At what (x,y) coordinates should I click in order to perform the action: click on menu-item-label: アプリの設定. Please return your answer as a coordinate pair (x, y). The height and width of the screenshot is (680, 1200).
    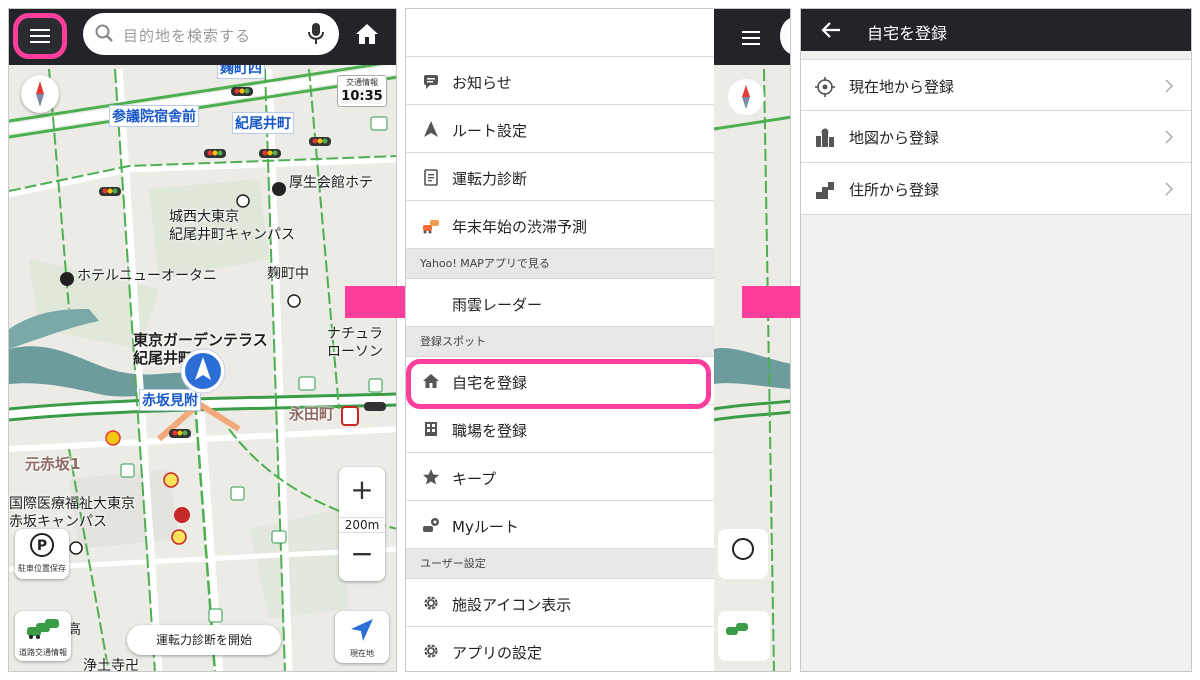
    Looking at the image, I should click on (497, 653).